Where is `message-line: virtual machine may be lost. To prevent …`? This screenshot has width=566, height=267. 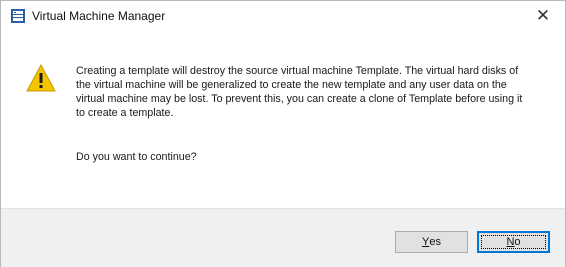
message-line: virtual machine may be lost. To prevent … is located at coordinates (299, 99).